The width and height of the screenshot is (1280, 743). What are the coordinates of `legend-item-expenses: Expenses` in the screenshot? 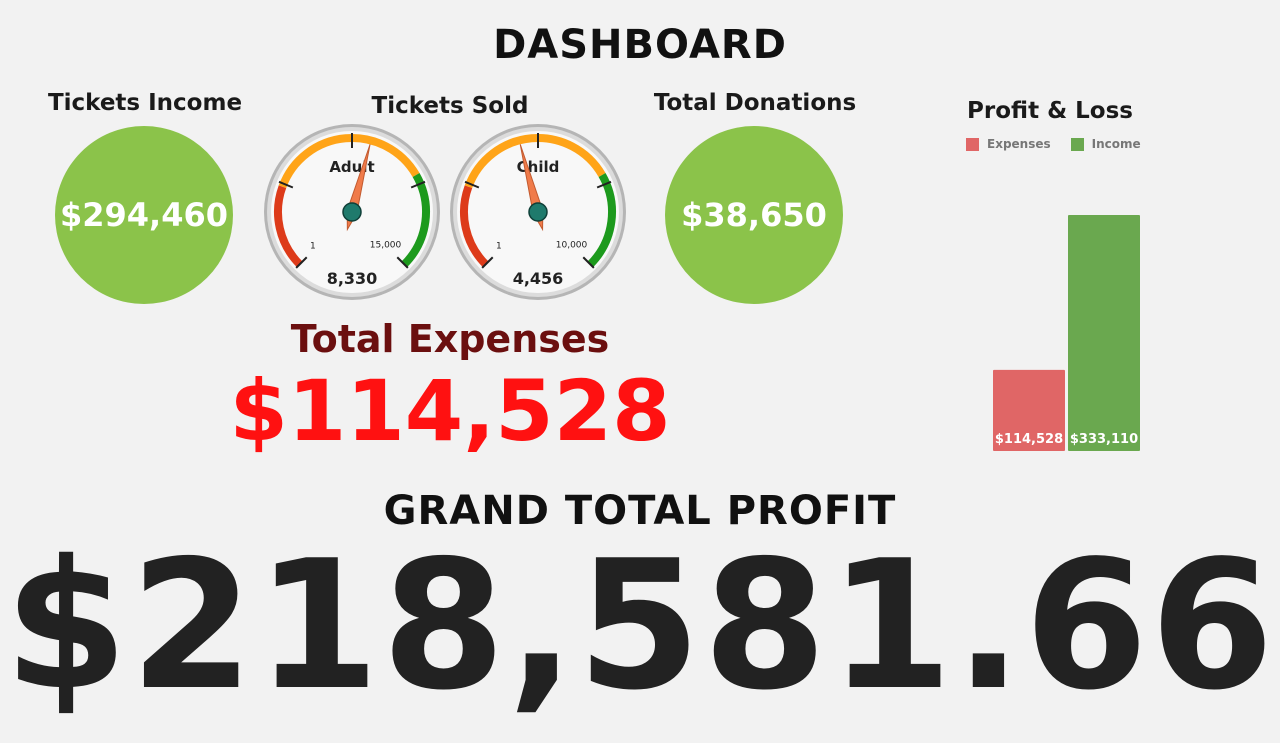 It's located at (1008, 144).